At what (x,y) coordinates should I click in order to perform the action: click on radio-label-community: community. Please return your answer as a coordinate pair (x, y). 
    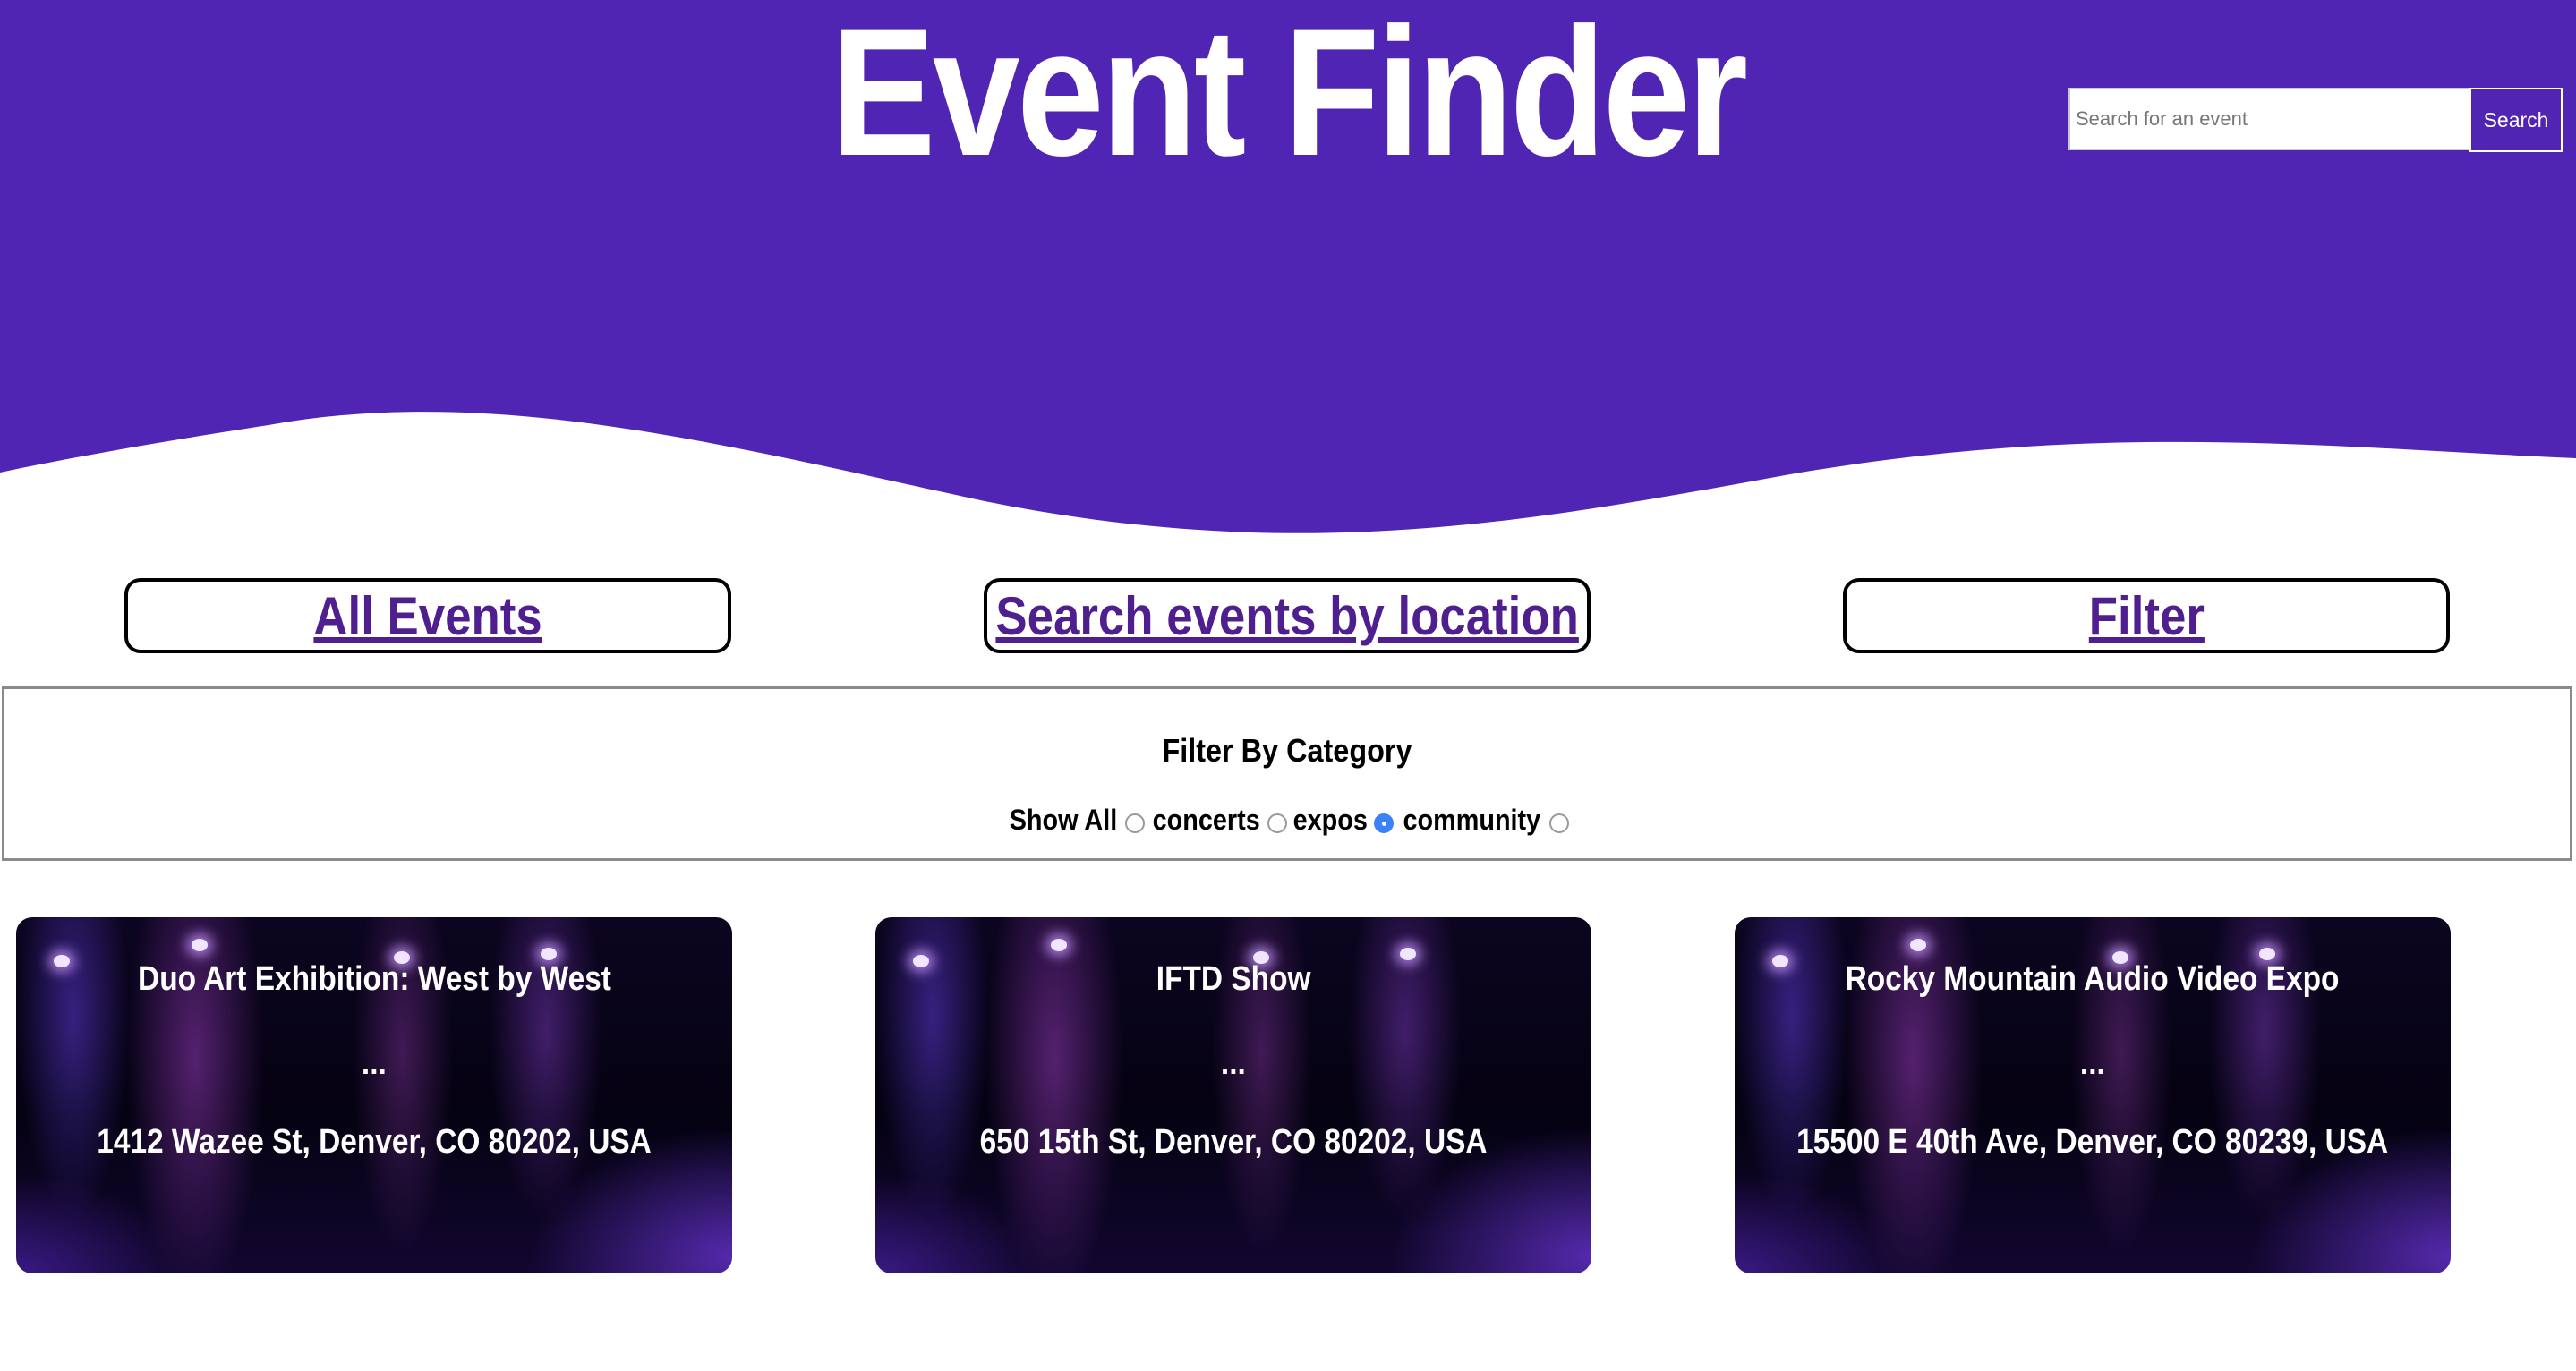
    Looking at the image, I should click on (1471, 820).